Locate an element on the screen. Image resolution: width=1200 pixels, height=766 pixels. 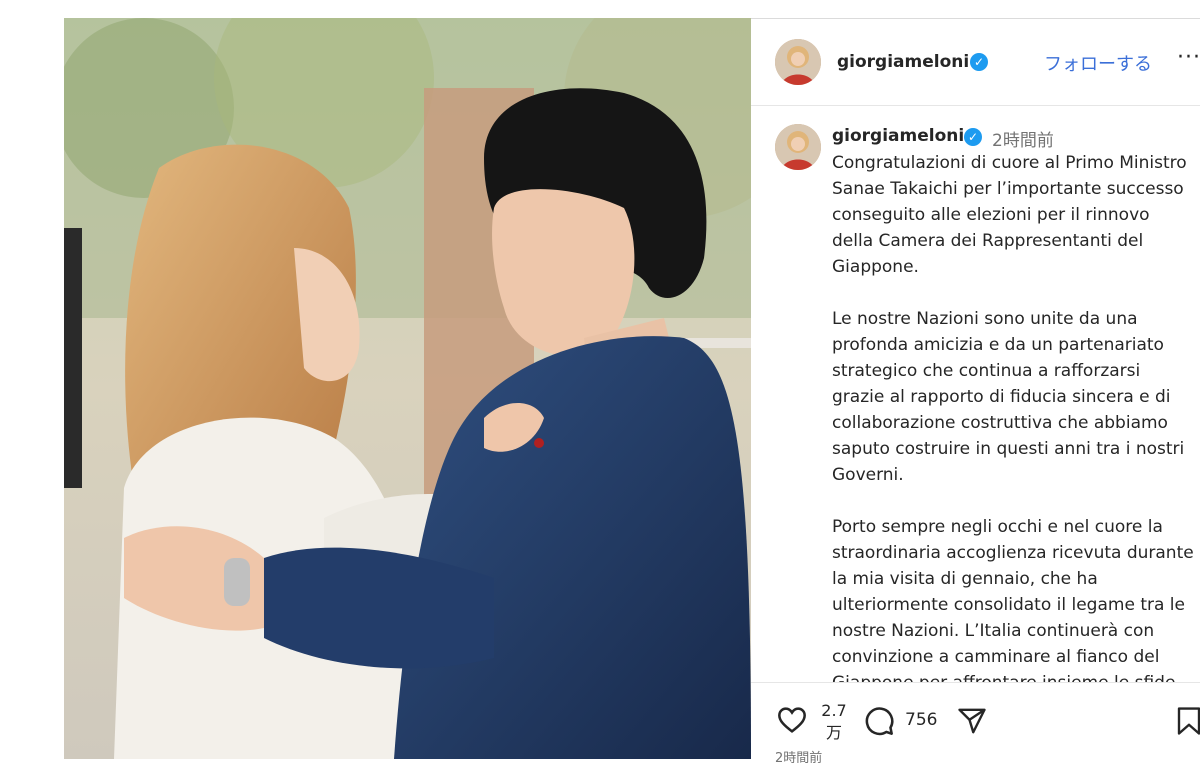
post-time: 2時間前 is located at coordinates (1023, 138).